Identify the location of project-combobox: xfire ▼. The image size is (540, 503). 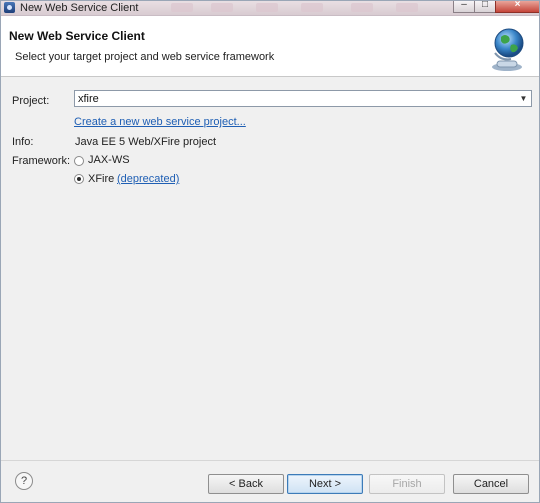
(303, 98).